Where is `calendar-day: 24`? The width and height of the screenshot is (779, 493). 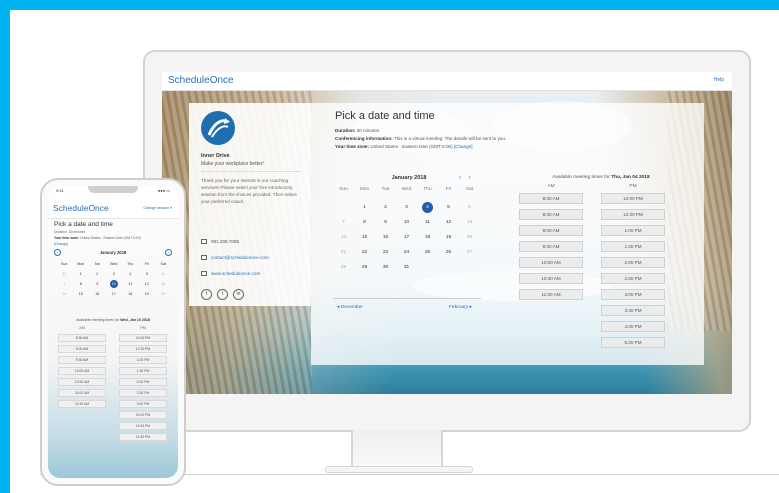 calendar-day: 24 is located at coordinates (406, 252).